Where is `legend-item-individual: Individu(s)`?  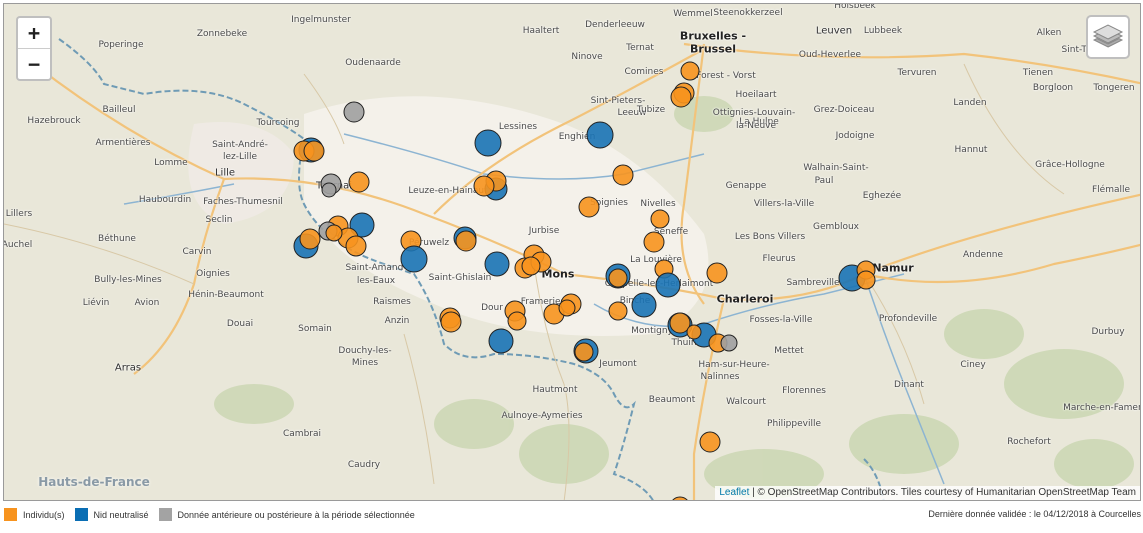
legend-item-individual: Individu(s) is located at coordinates (34, 514).